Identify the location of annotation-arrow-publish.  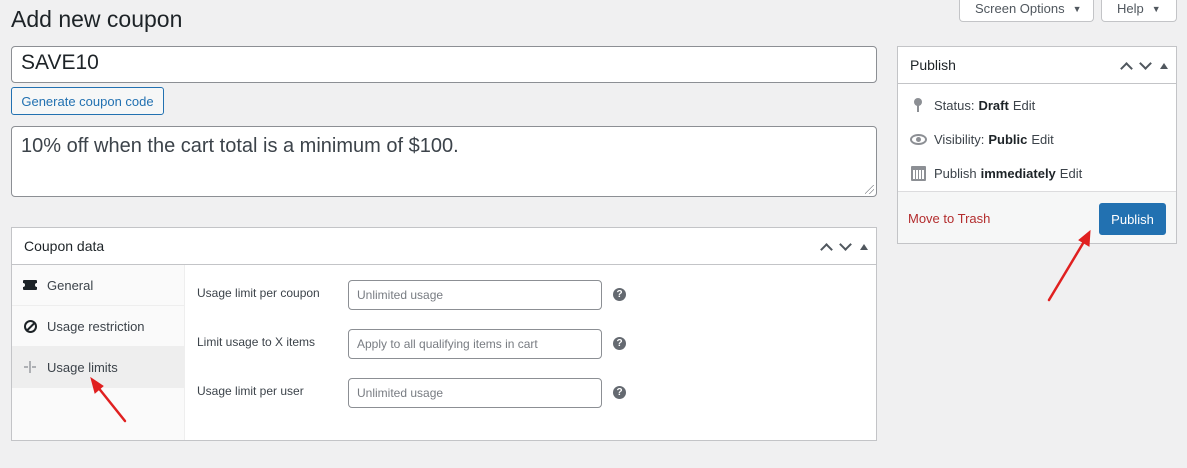
(1067, 270).